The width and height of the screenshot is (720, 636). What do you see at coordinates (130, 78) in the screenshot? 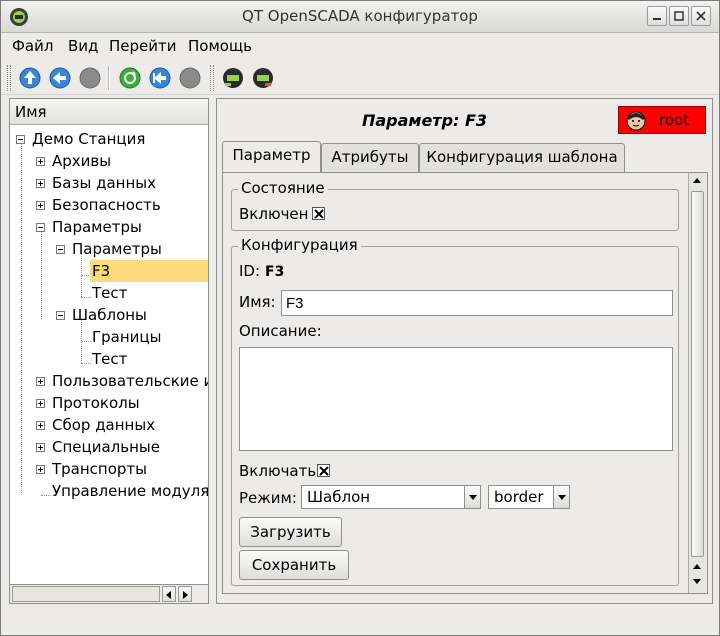
I see `reload-icon` at bounding box center [130, 78].